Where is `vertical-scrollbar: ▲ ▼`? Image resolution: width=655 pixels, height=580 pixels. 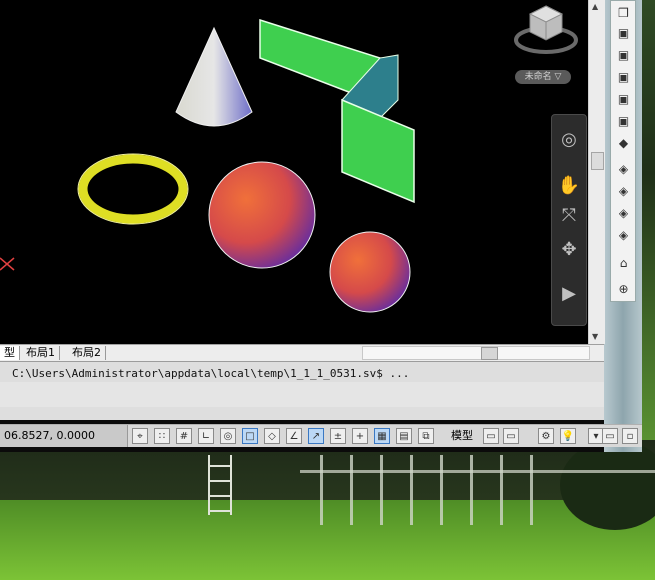
vertical-scrollbar: ▲ ▼ is located at coordinates (596, 172).